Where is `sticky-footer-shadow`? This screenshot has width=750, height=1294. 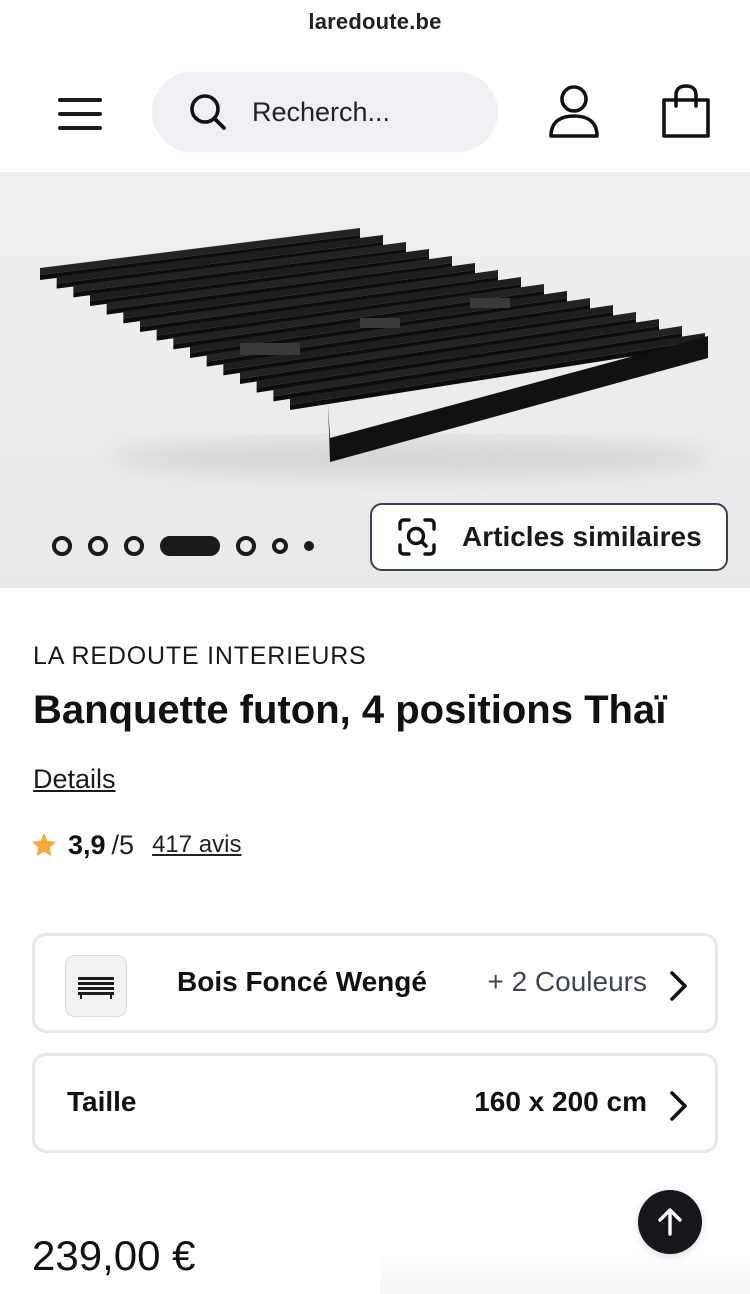 sticky-footer-shadow is located at coordinates (565, 1272).